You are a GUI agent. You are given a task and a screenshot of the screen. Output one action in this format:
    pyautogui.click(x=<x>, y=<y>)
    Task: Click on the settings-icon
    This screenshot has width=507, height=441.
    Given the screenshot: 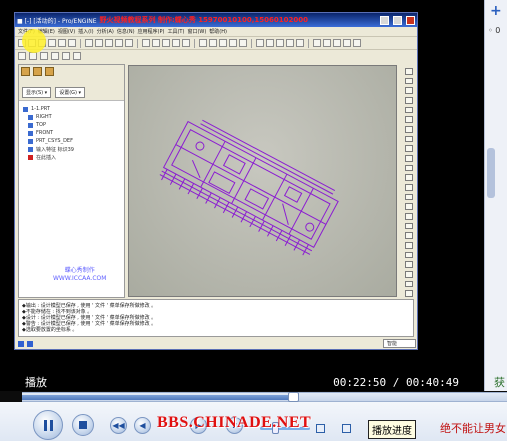 What is the action you would take?
    pyautogui.click(x=346, y=428)
    